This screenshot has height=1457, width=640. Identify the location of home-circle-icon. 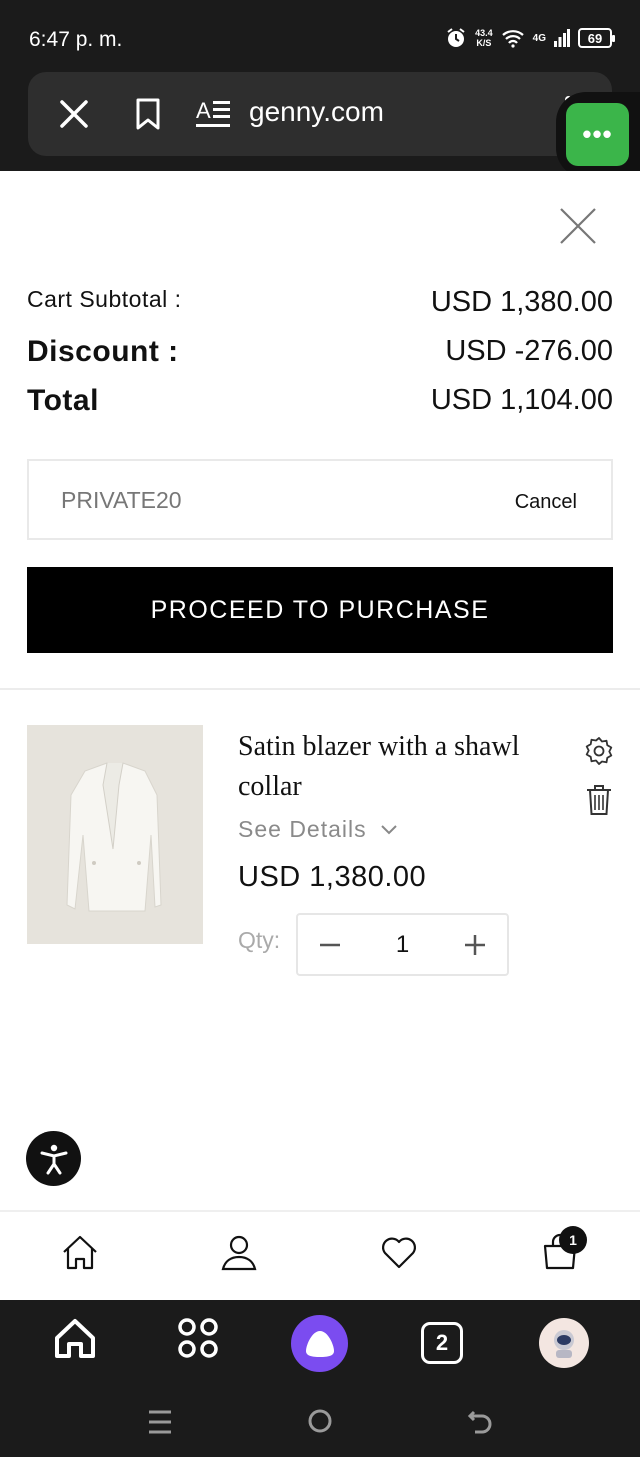
(320, 1421).